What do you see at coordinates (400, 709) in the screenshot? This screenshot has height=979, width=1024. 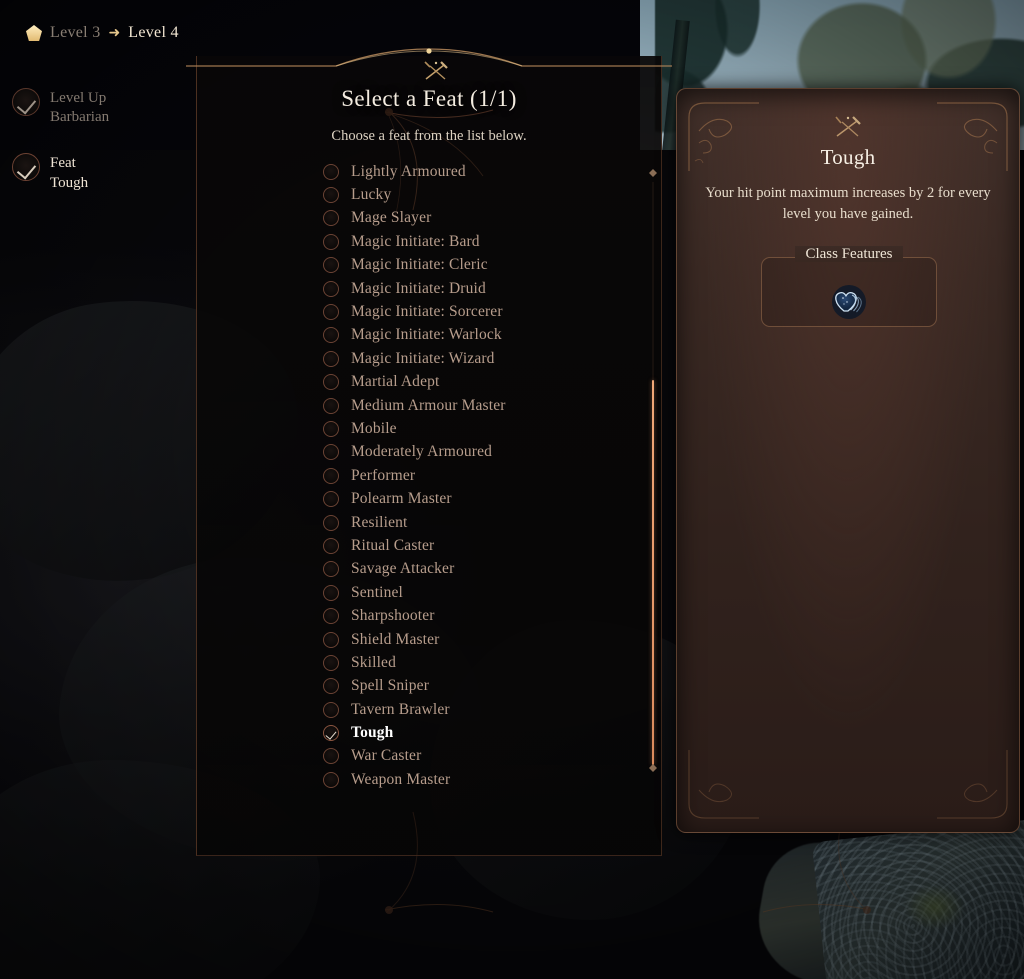 I see `feat-option-label: Tavern Brawler` at bounding box center [400, 709].